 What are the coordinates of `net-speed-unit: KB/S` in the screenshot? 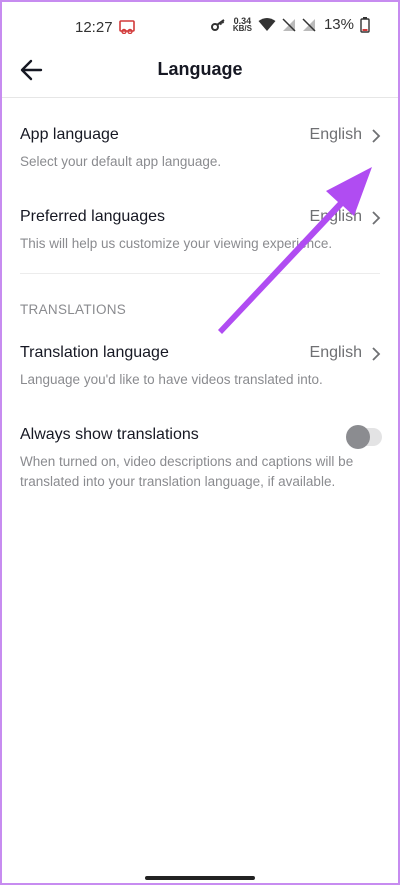 It's located at (242, 28).